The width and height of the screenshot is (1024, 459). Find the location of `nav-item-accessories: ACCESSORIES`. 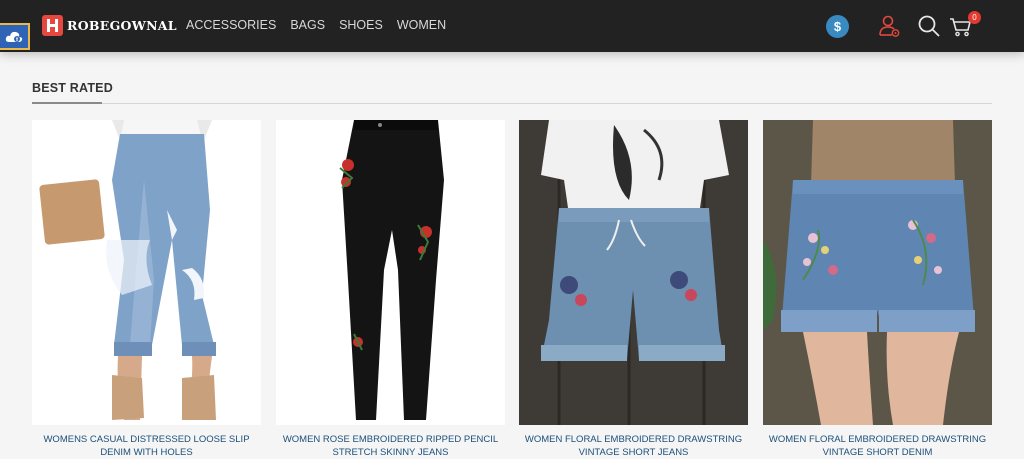

nav-item-accessories: ACCESSORIES is located at coordinates (231, 25).